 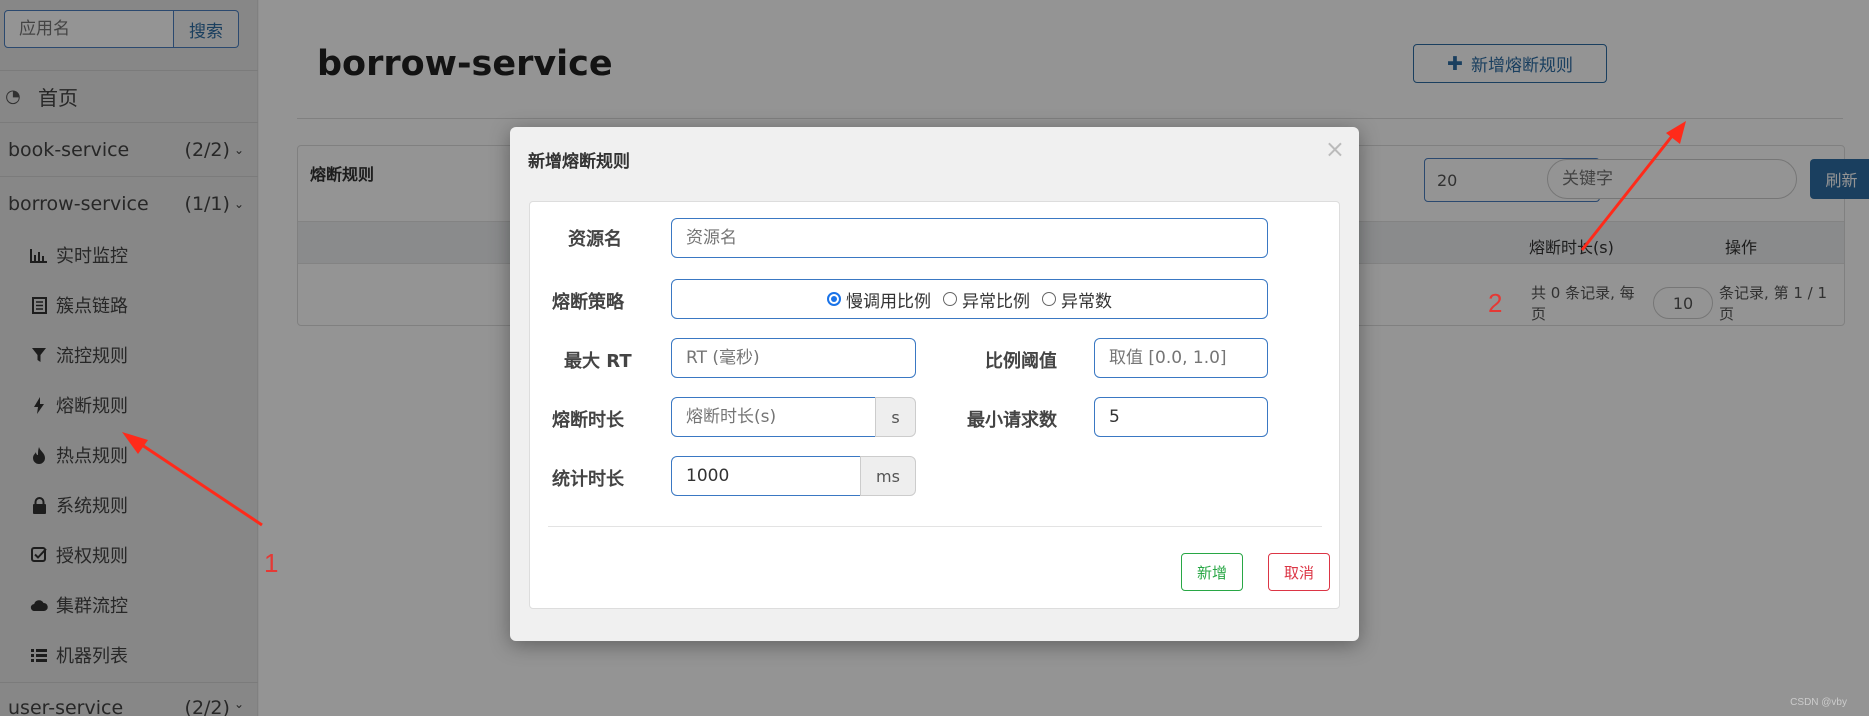 I want to click on annotation-number-2: 2, so click(x=1495, y=303).